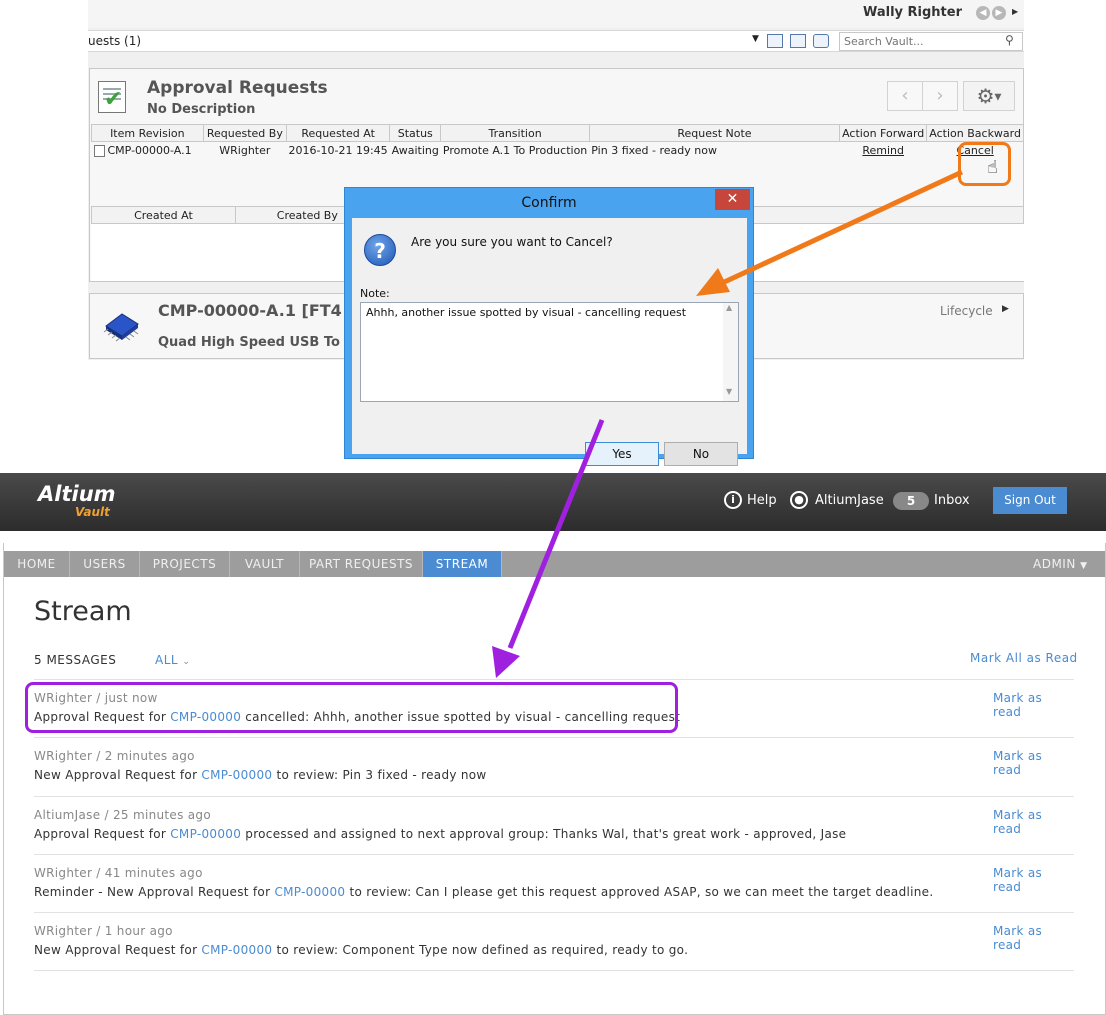 The image size is (1106, 1015). What do you see at coordinates (554, 970) in the screenshot?
I see `list-bottom-divider` at bounding box center [554, 970].